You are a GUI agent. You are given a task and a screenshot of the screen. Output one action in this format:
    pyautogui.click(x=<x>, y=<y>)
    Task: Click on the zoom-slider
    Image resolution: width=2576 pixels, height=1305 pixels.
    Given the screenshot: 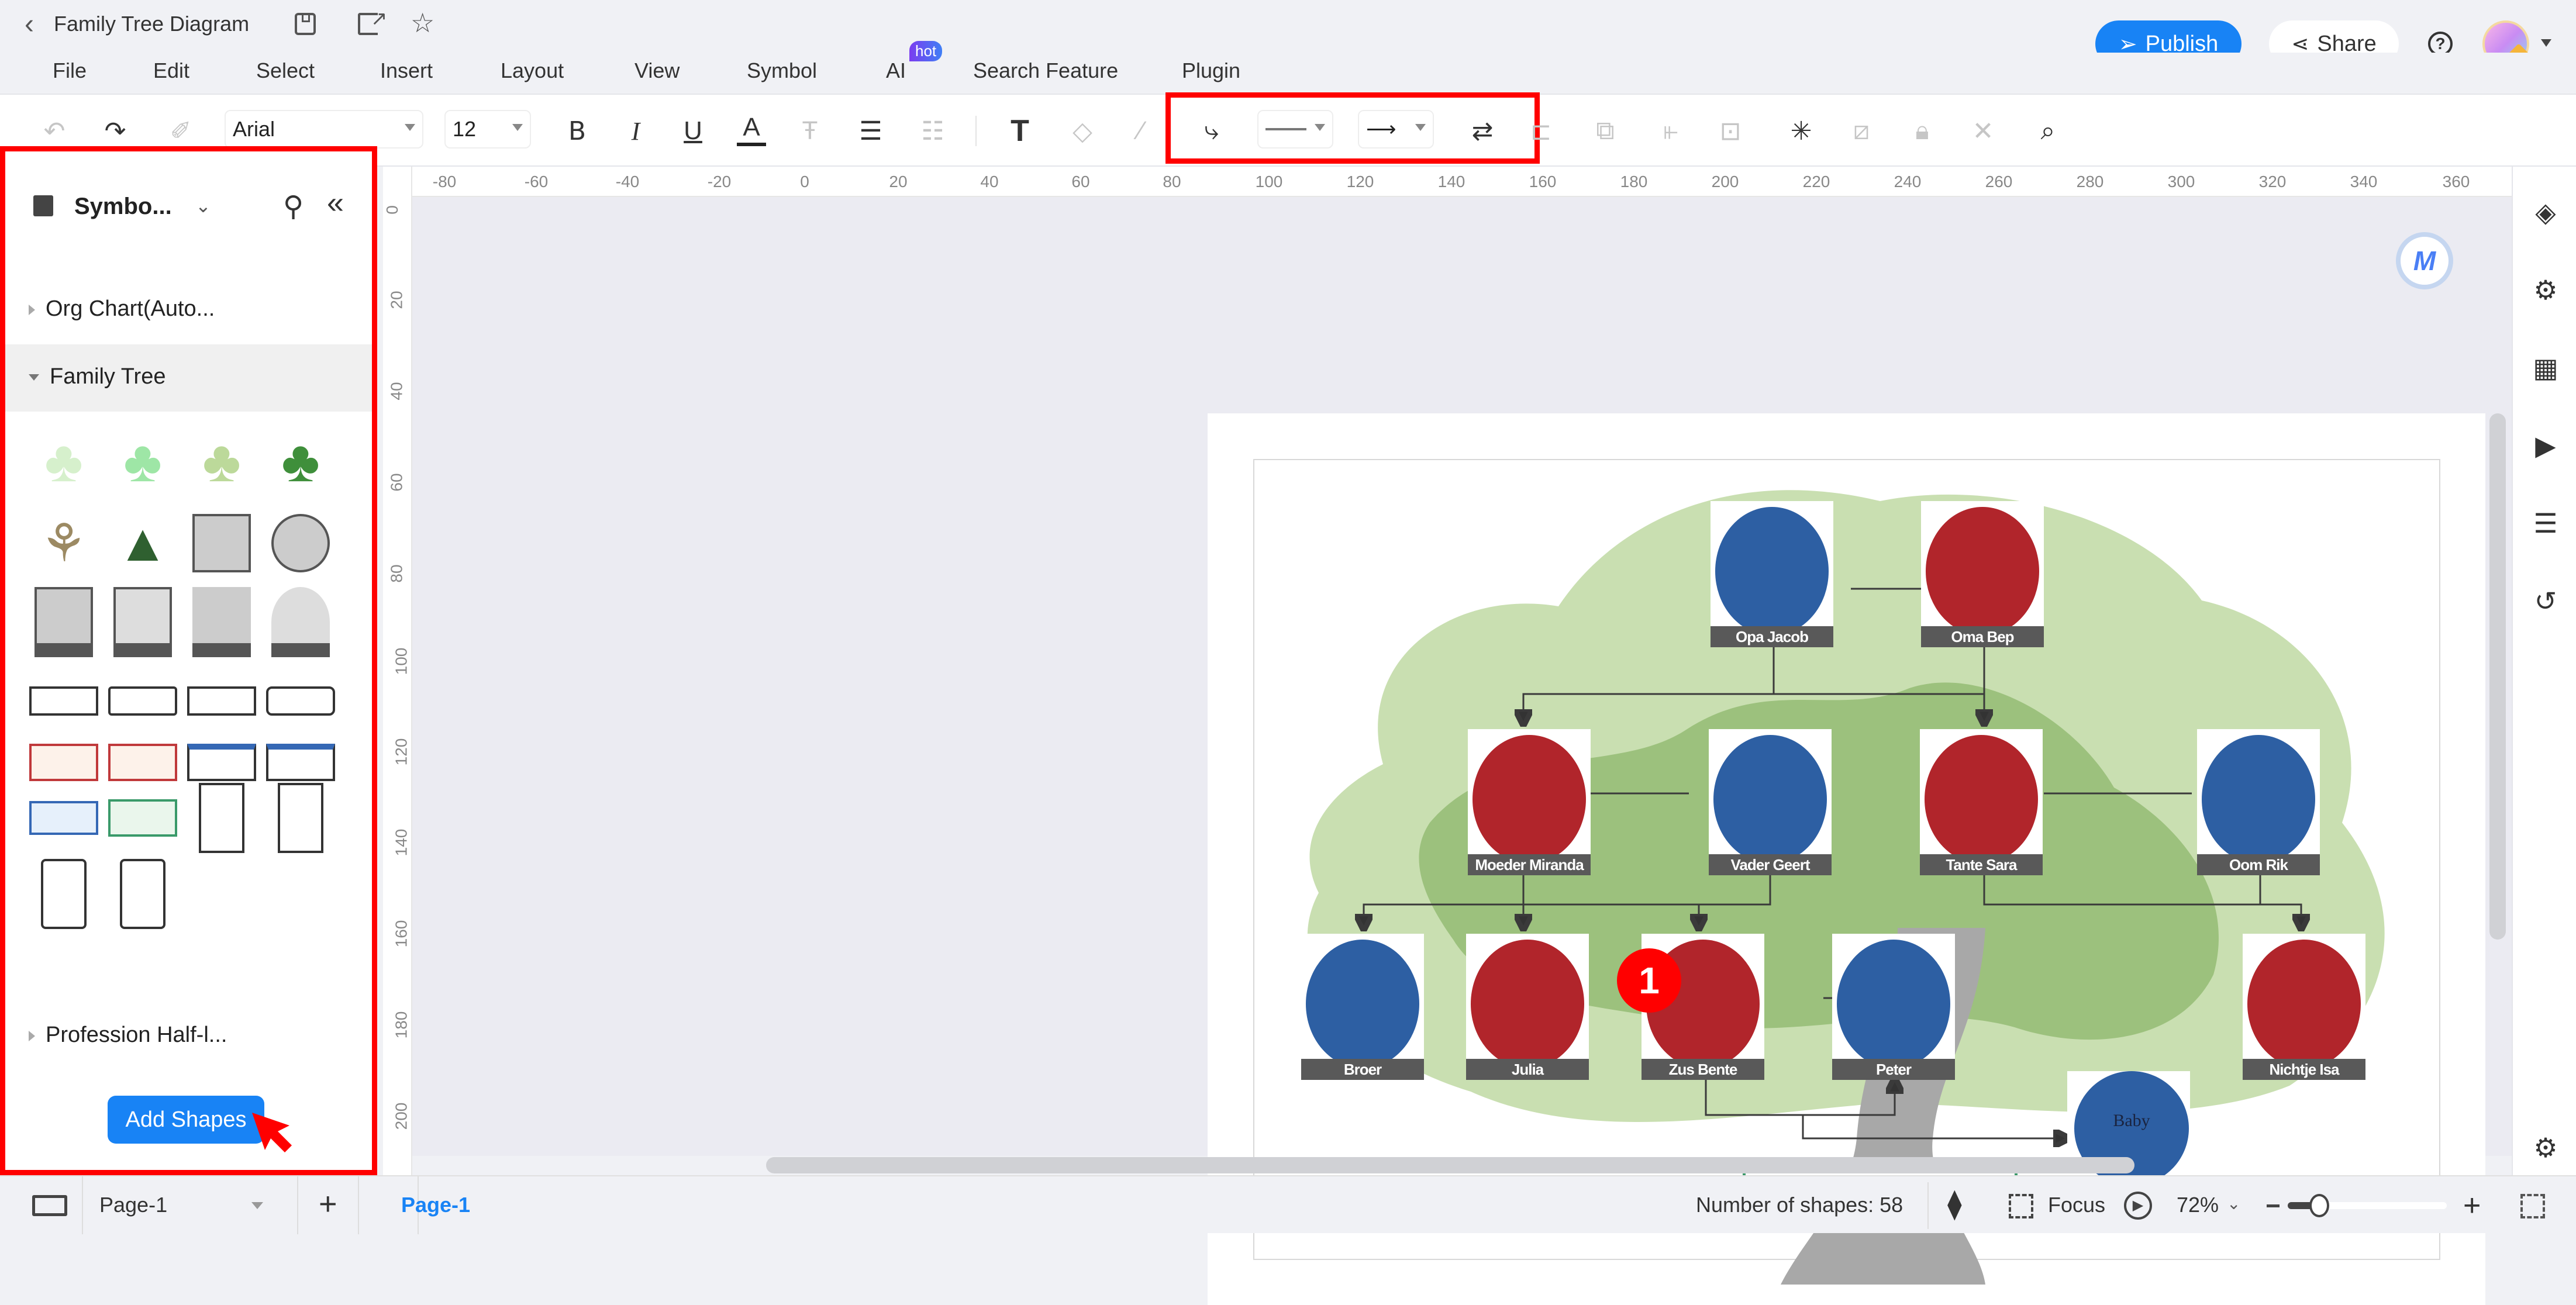 What is the action you would take?
    pyautogui.click(x=2368, y=1205)
    